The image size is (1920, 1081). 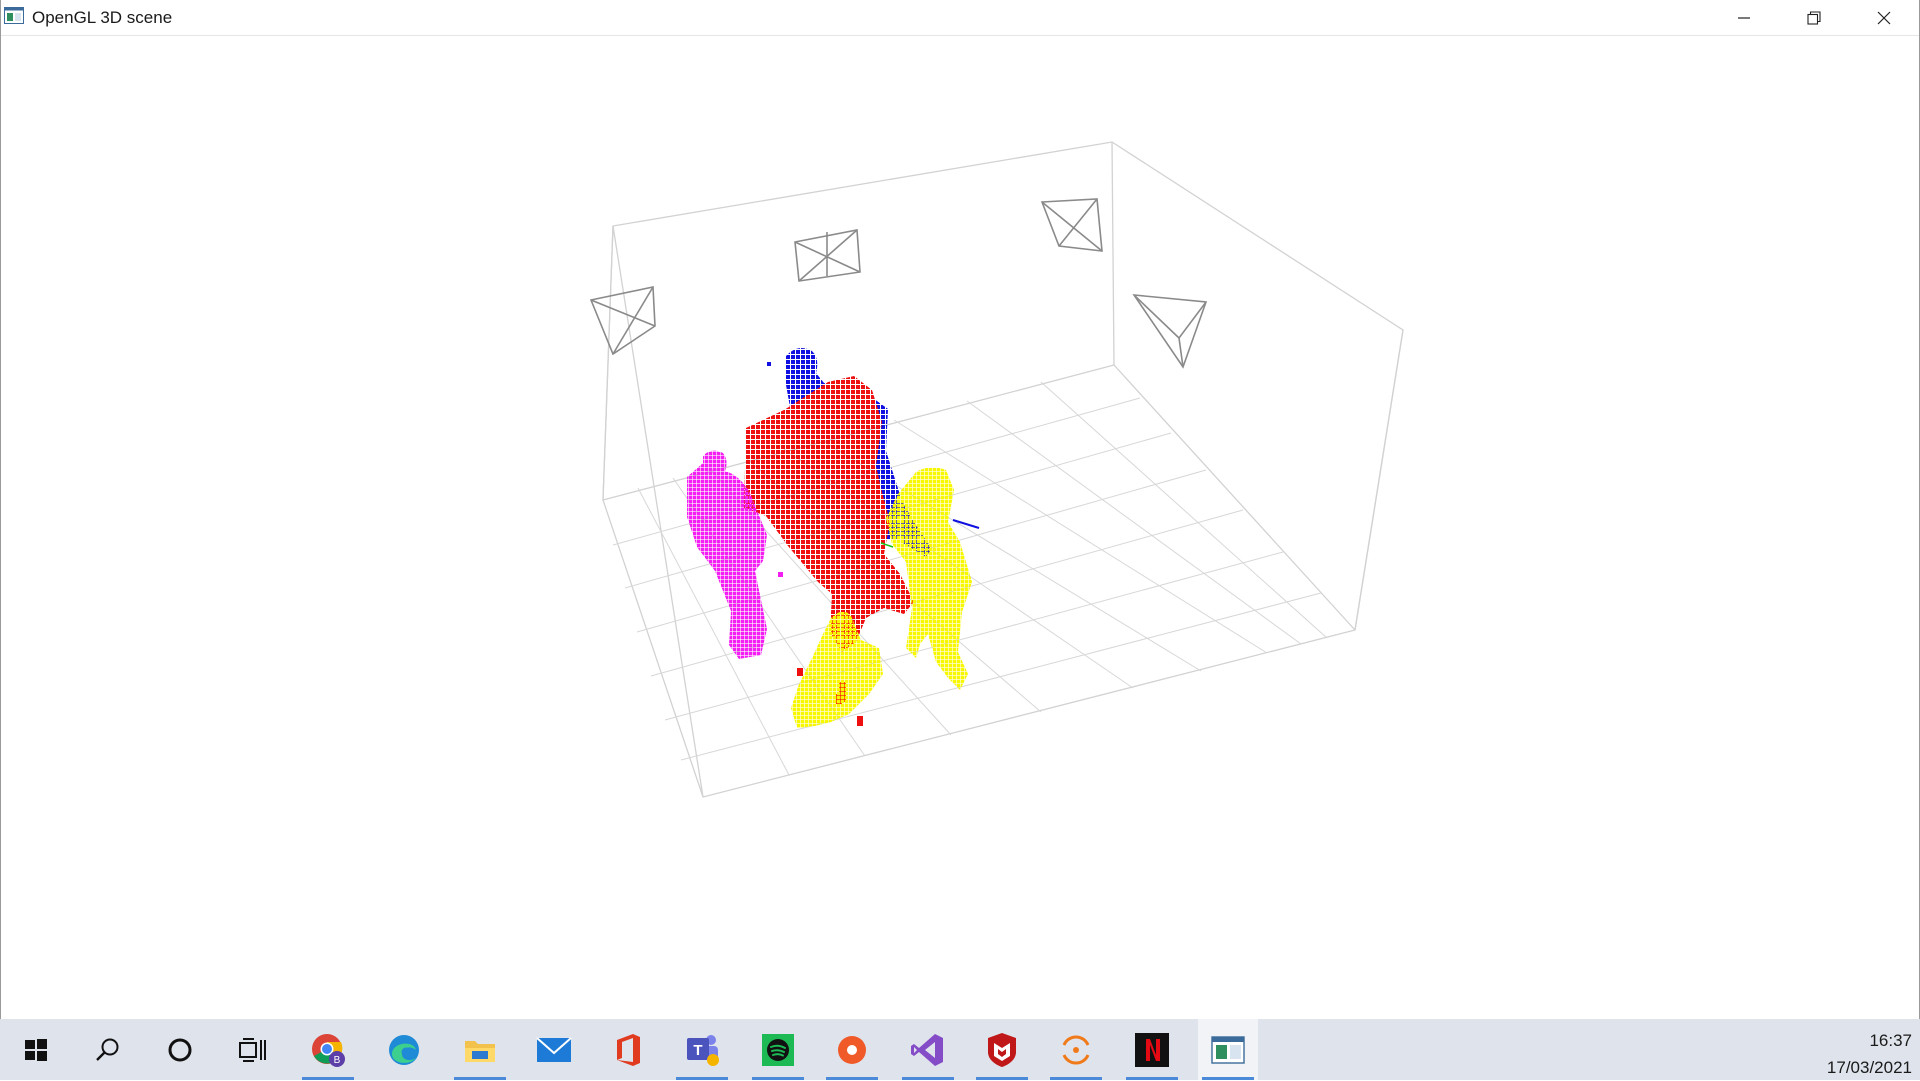 I want to click on teams-icon: T, so click(x=703, y=1050).